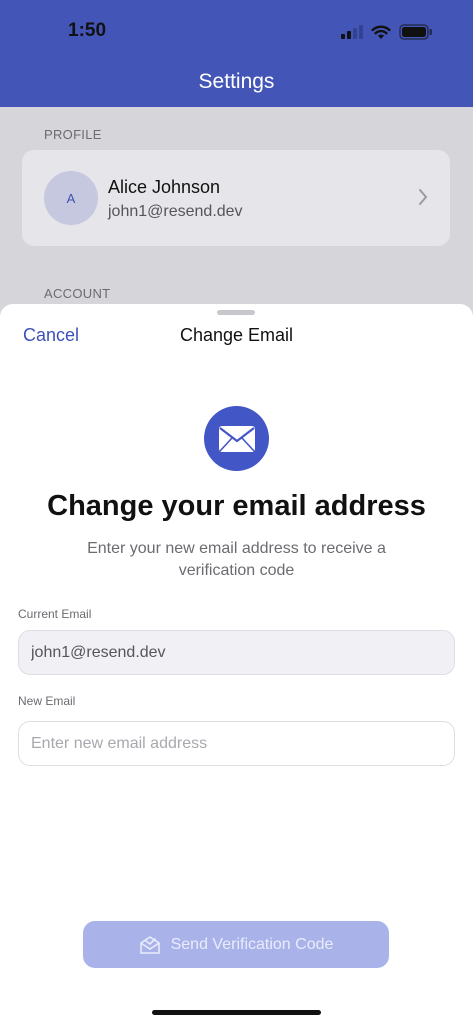 The image size is (473, 1024). I want to click on cellular-signal-icon, so click(352, 32).